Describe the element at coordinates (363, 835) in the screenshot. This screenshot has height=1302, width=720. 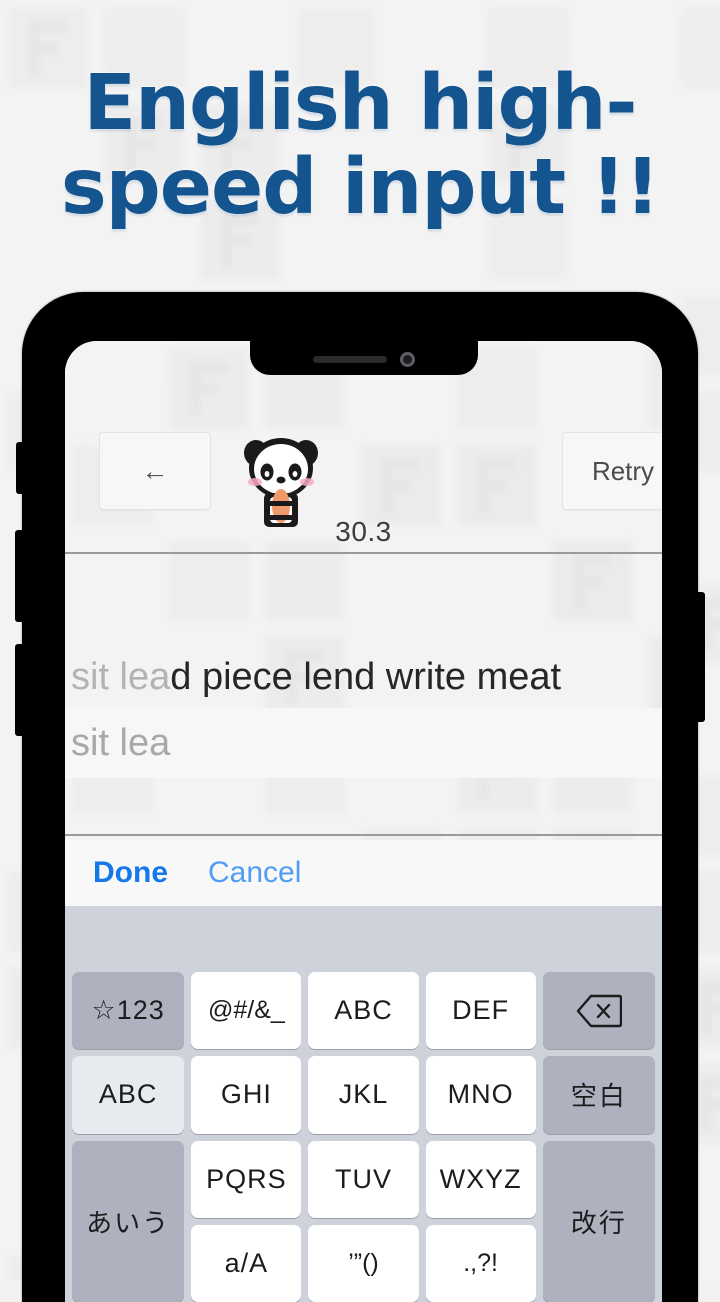
I see `typing-area-divider` at that location.